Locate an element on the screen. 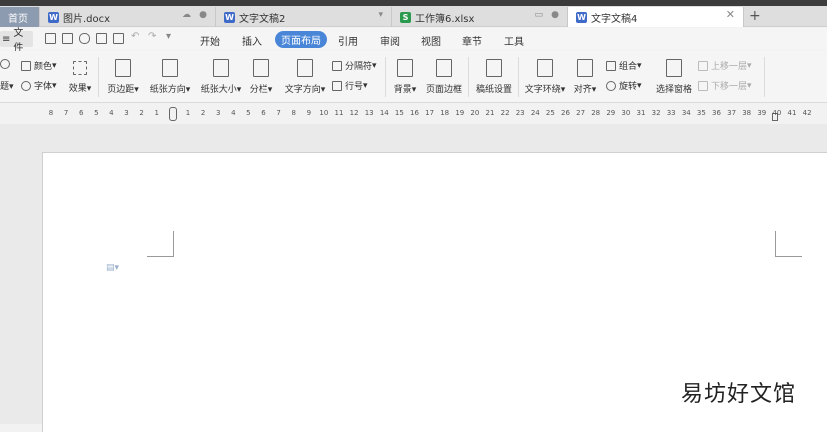 The image size is (827, 432). text-wrap-icon is located at coordinates (545, 68).